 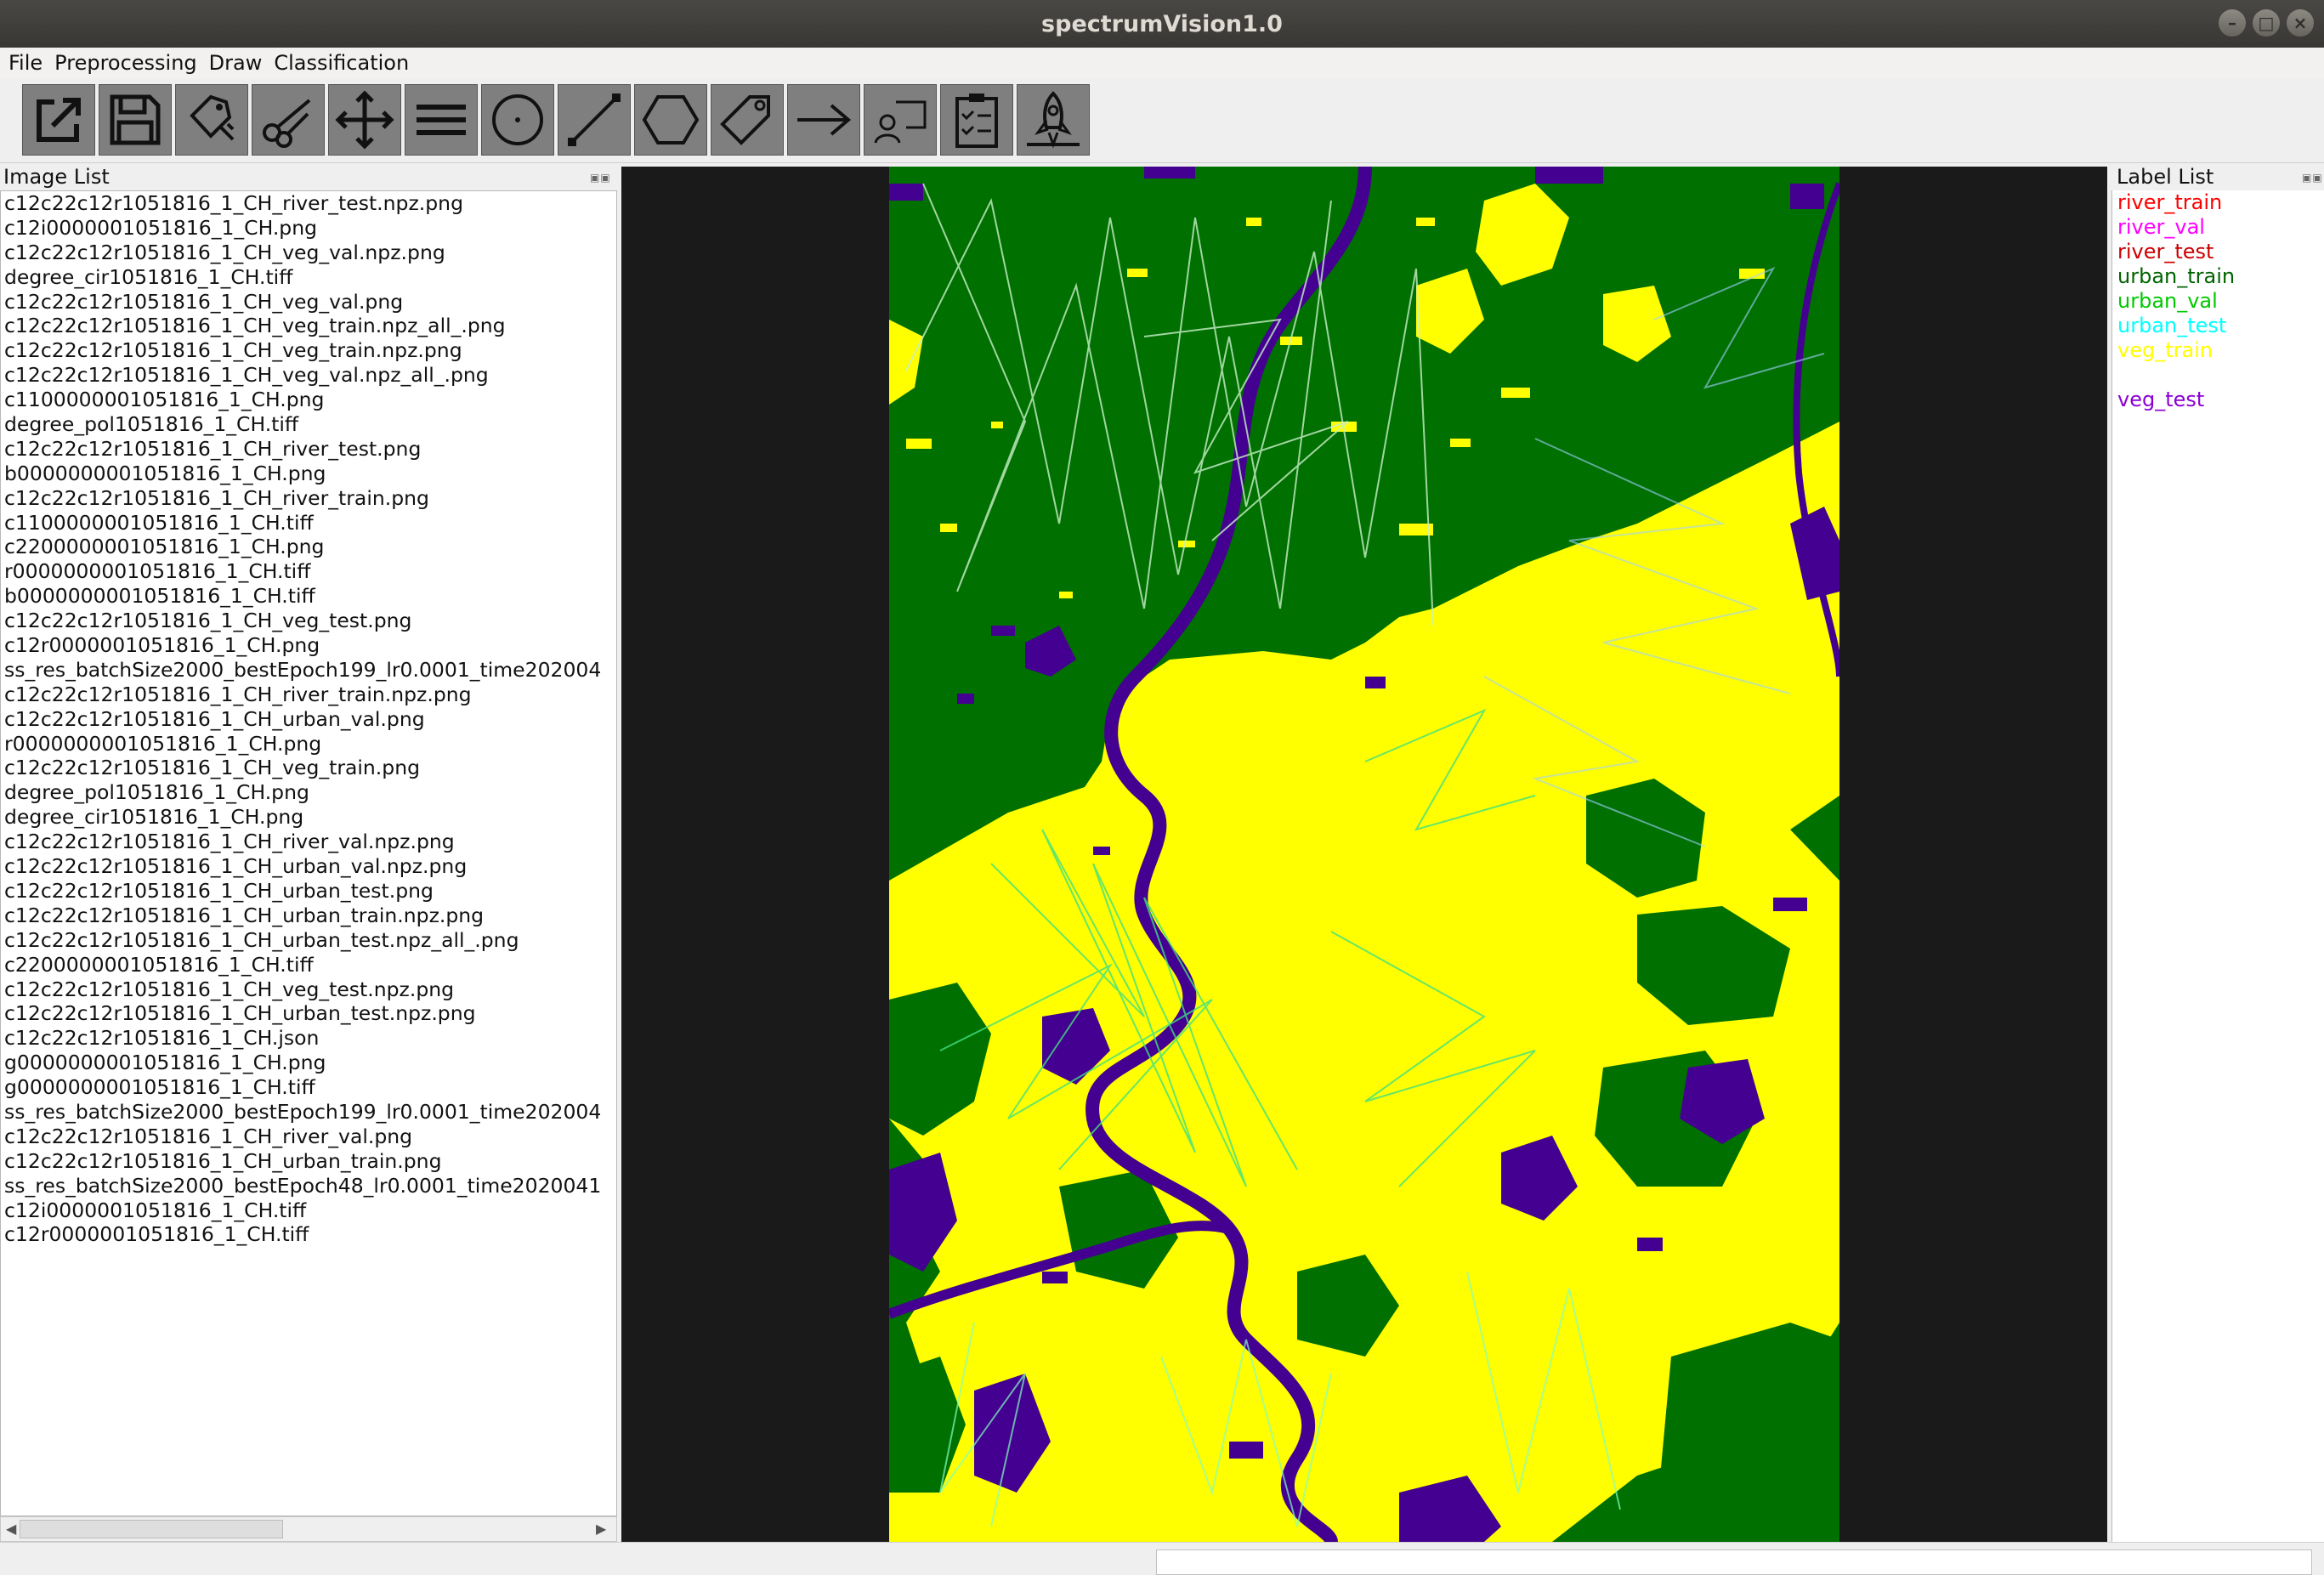 What do you see at coordinates (308, 499) in the screenshot?
I see `image-list-item: c12c22c12r1051816_1_CH_river_train.png` at bounding box center [308, 499].